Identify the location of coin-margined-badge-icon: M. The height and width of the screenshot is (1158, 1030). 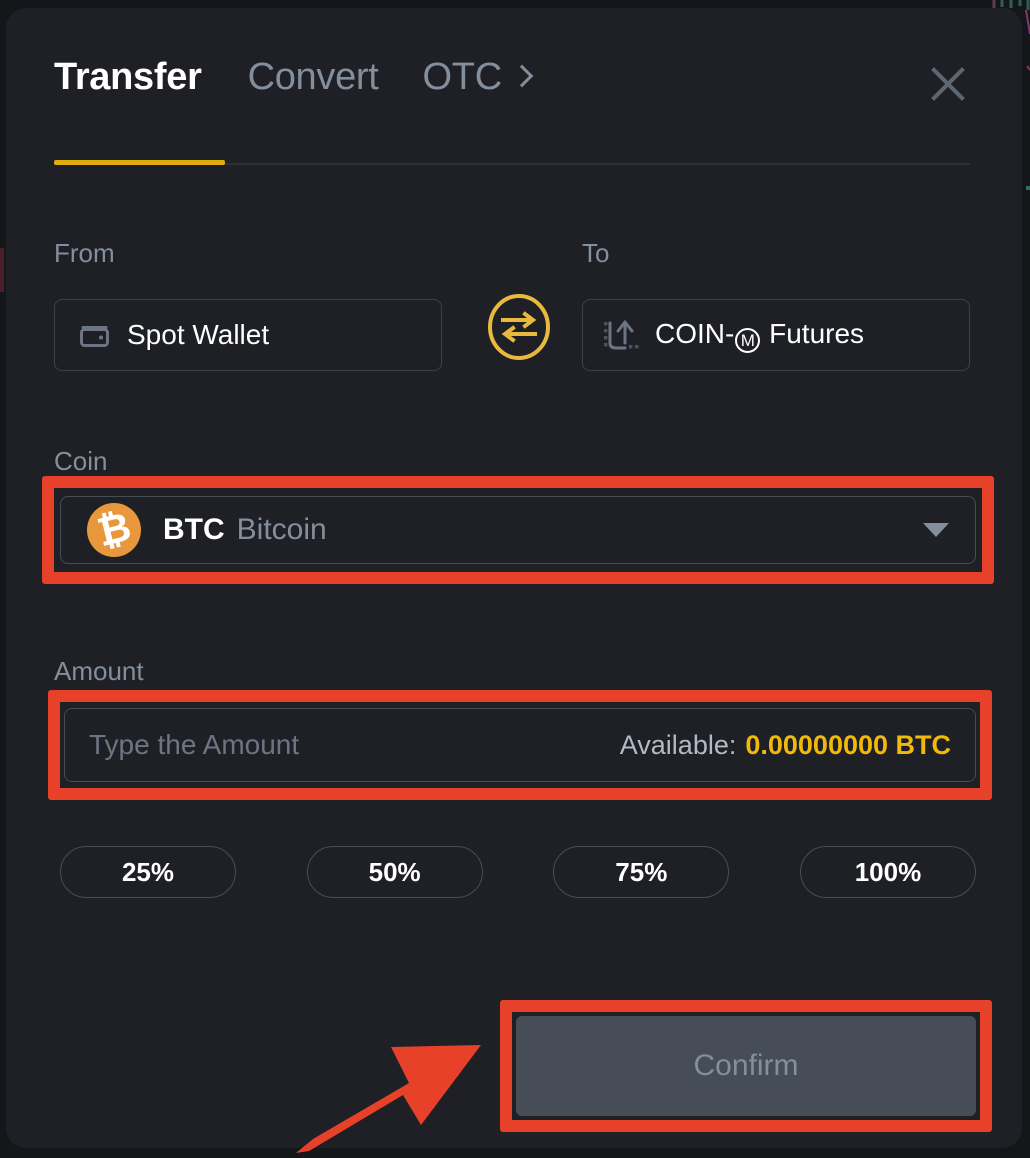
(748, 340).